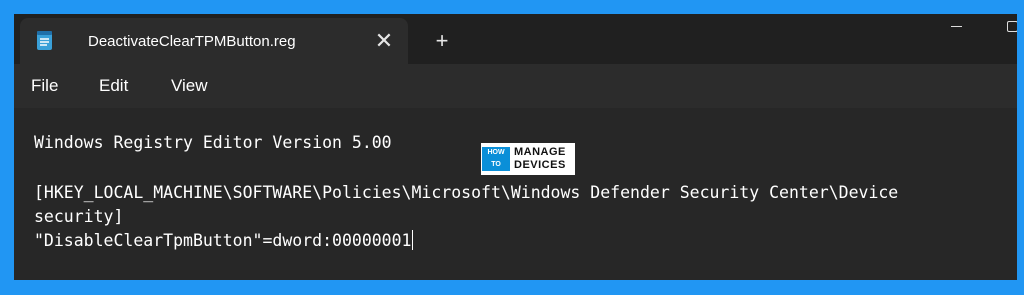 The image size is (1024, 295). What do you see at coordinates (412, 240) in the screenshot?
I see `text-cursor` at bounding box center [412, 240].